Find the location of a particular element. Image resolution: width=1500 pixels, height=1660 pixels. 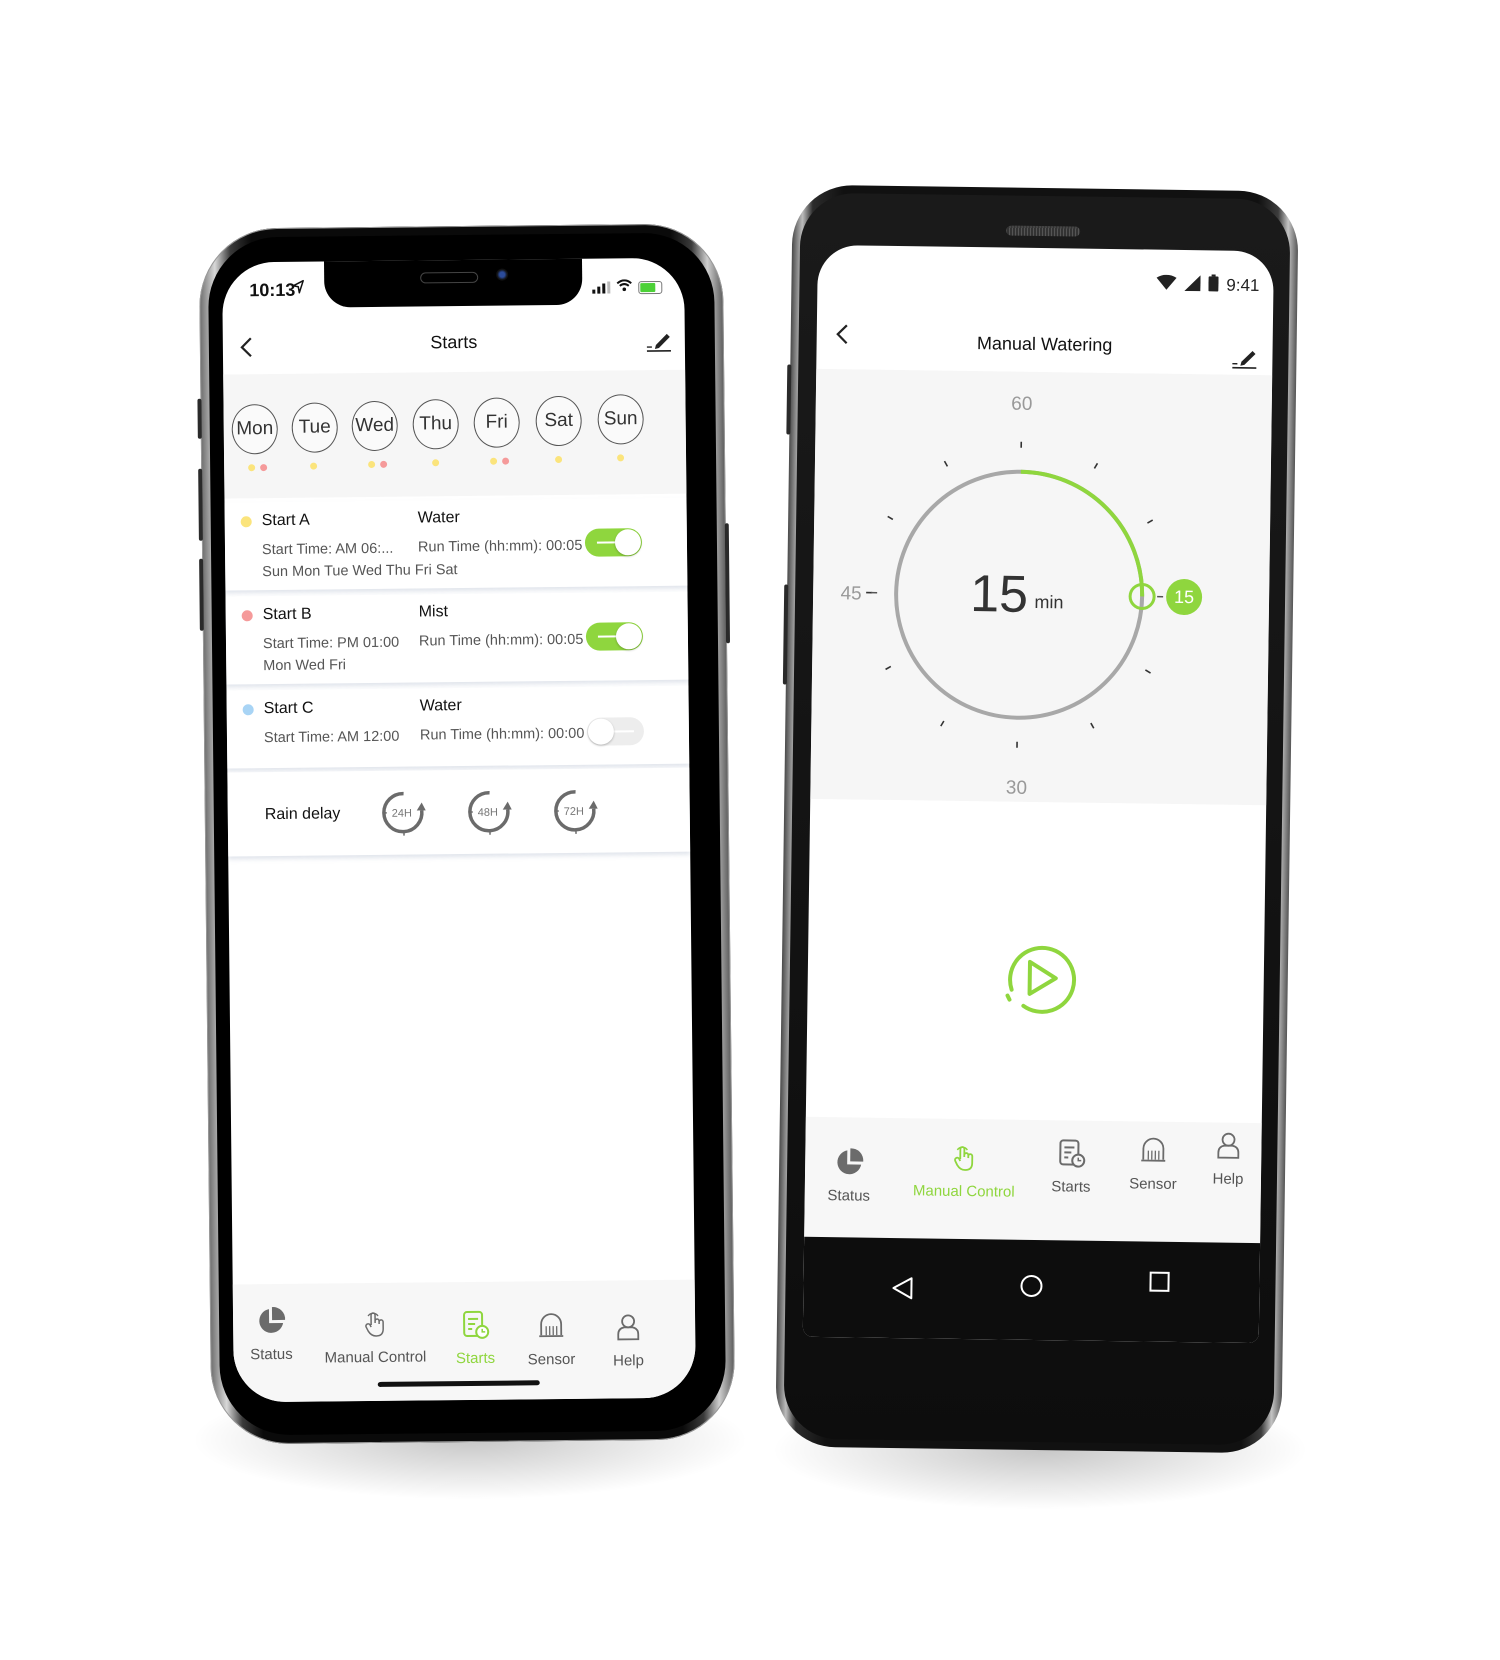

rain-delay-48h-button: 48H is located at coordinates (490, 812).